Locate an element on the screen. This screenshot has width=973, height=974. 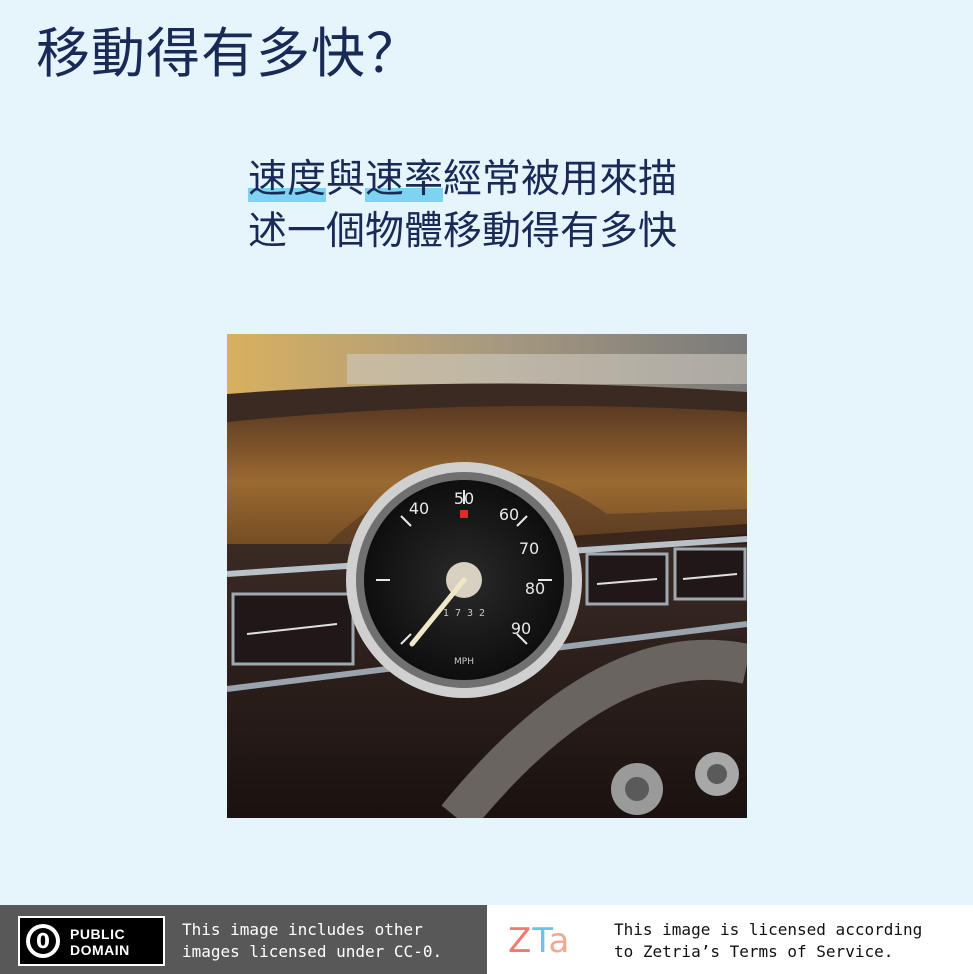
gauge-label-80: 80 is located at coordinates (535, 588).